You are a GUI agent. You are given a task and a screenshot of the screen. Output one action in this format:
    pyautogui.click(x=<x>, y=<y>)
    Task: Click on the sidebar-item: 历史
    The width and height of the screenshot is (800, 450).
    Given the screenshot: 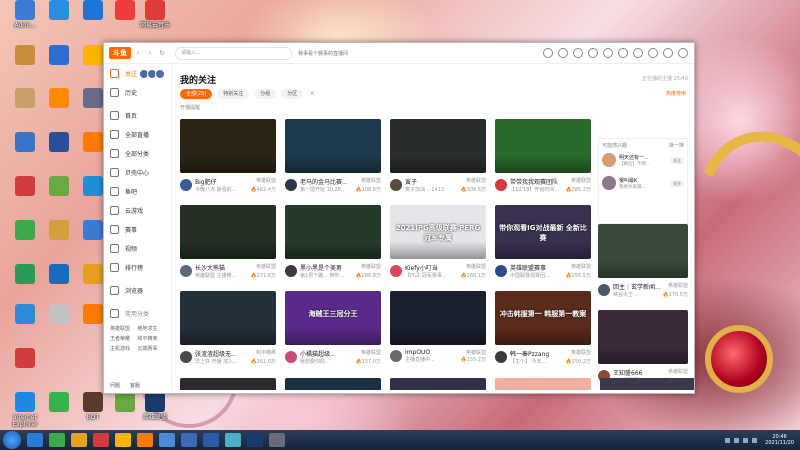 What is the action you would take?
    pyautogui.click(x=137, y=92)
    